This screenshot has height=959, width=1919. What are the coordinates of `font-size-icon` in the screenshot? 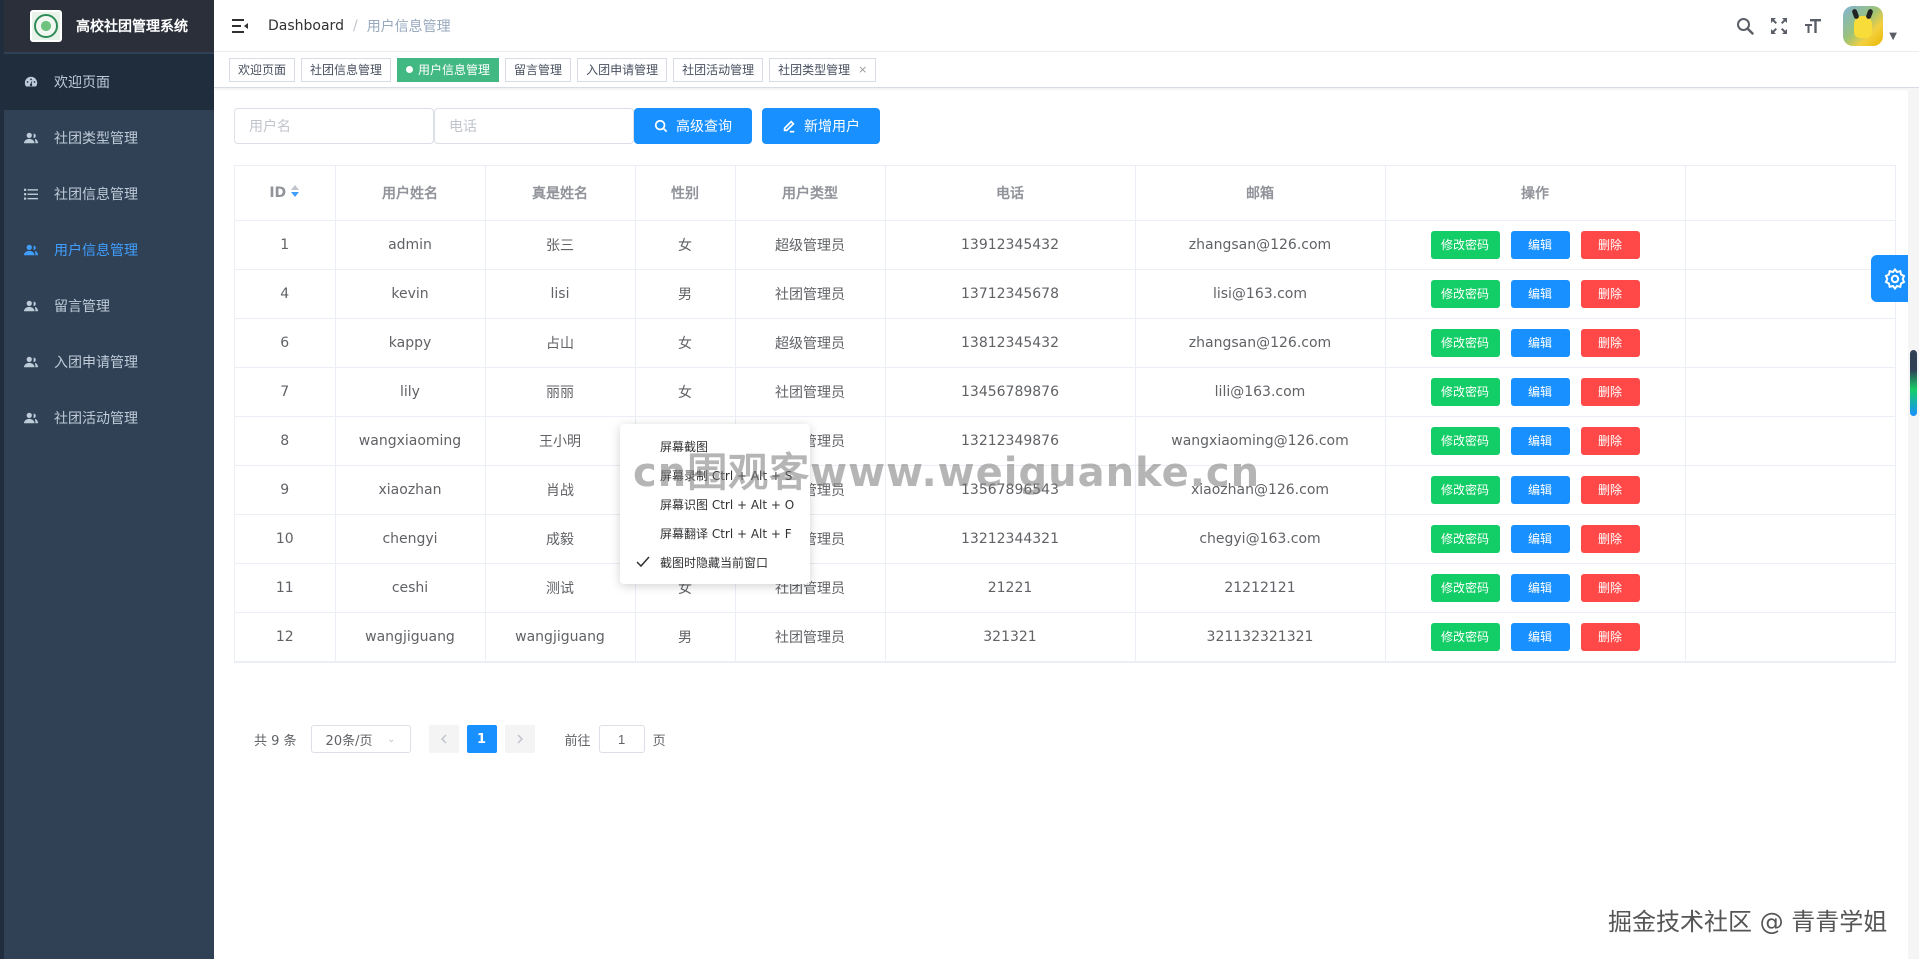 It's located at (1813, 26).